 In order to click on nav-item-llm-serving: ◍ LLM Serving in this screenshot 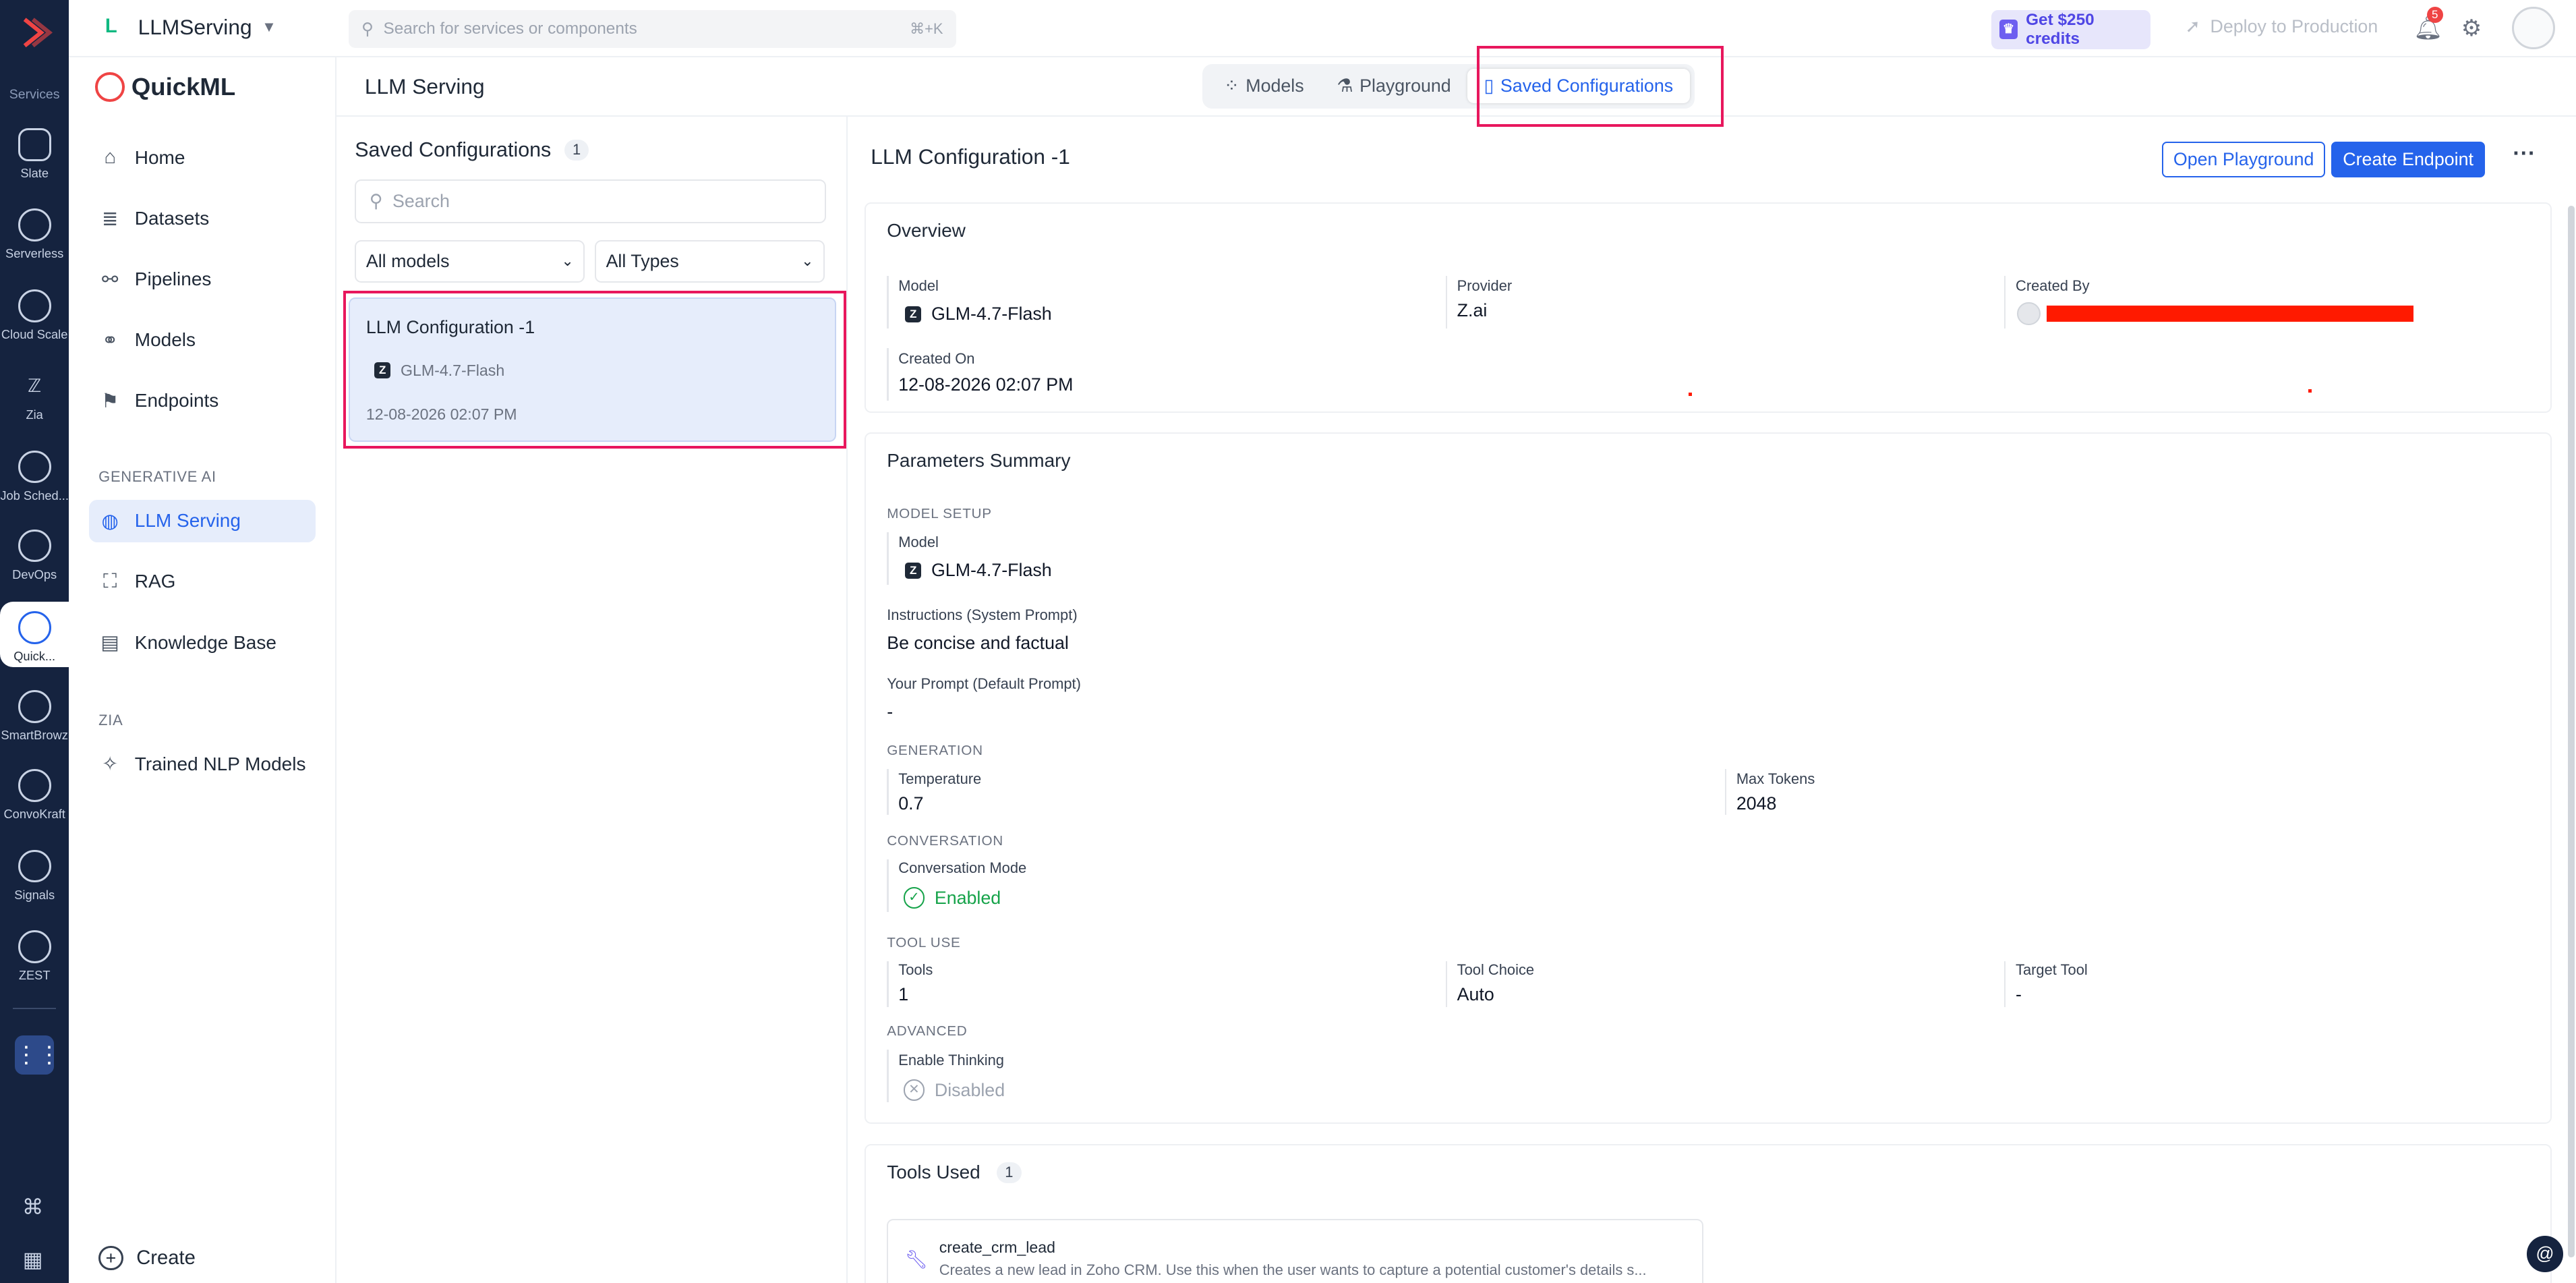, I will do `click(202, 520)`.